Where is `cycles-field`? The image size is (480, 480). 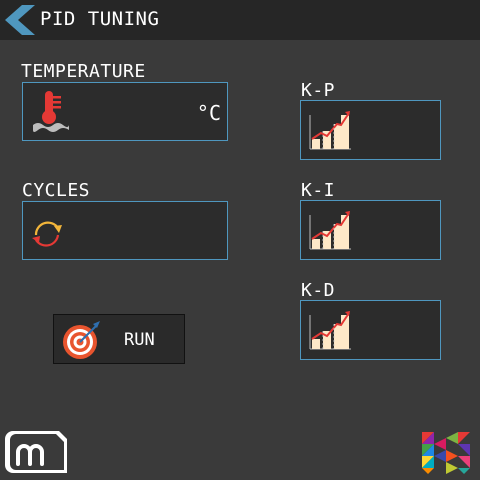
cycles-field is located at coordinates (125, 230).